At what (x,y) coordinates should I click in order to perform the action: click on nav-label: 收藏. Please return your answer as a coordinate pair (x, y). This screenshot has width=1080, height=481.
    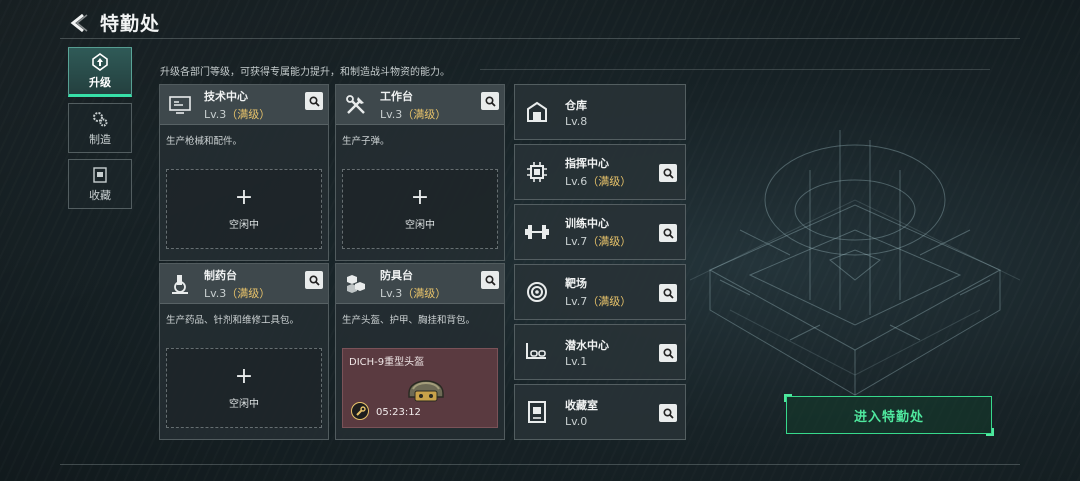
    Looking at the image, I should click on (100, 195).